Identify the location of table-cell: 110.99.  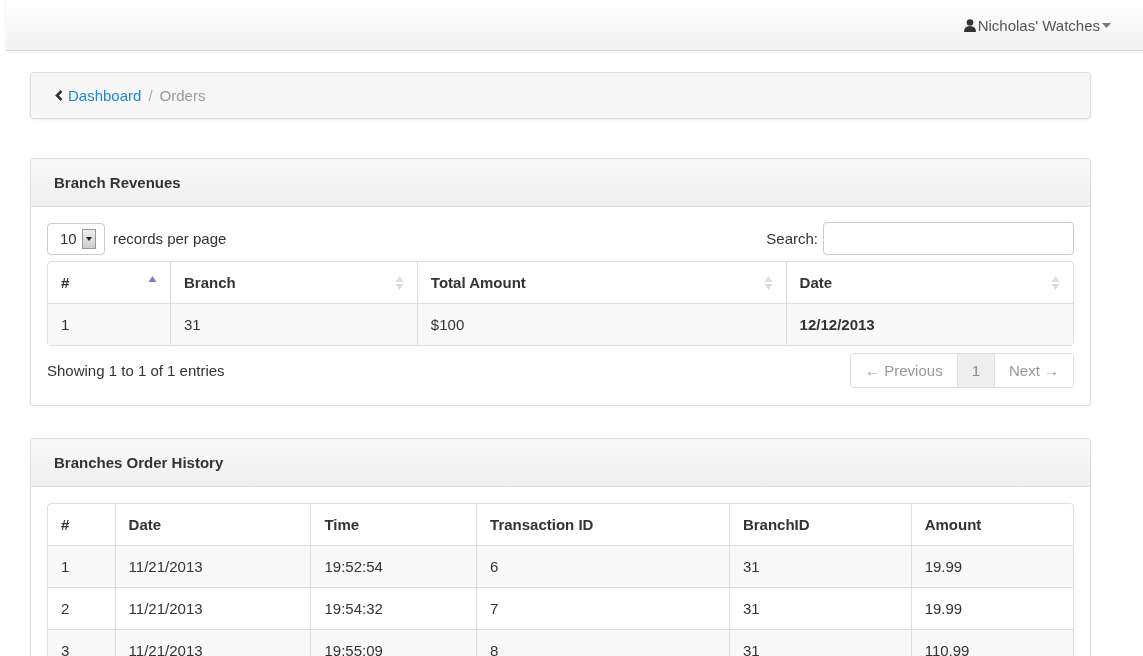
(991, 642).